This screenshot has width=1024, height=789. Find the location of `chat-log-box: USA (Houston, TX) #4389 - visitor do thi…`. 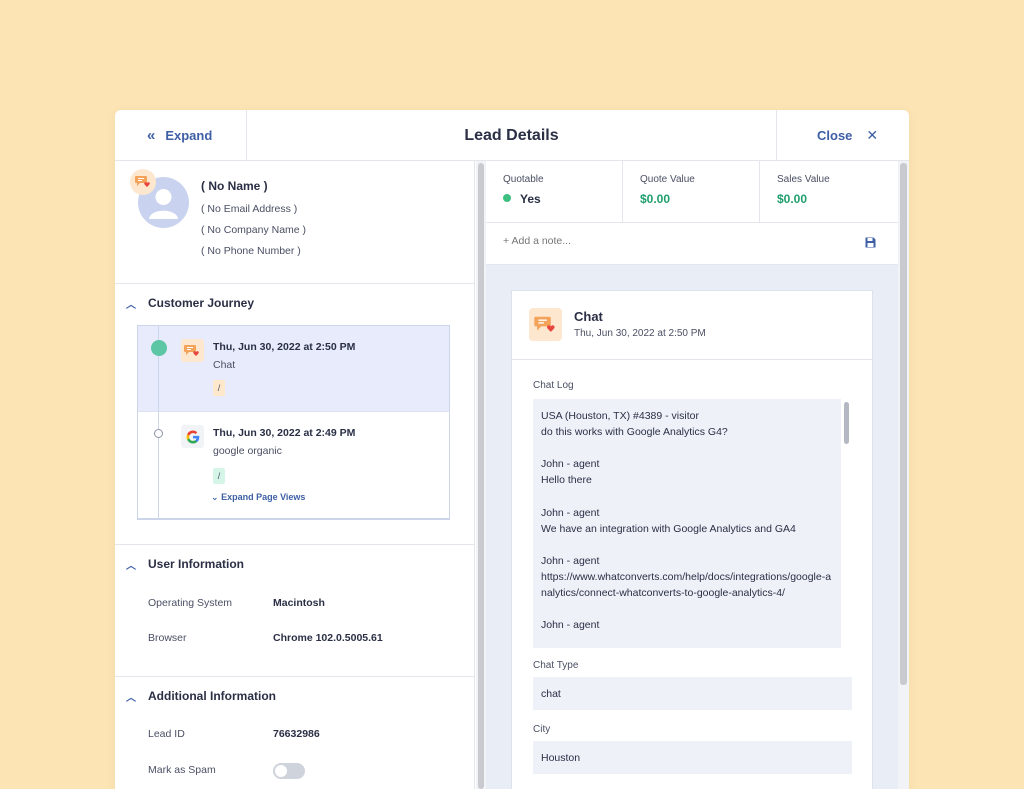

chat-log-box: USA (Houston, TX) #4389 - visitor do thi… is located at coordinates (692, 523).